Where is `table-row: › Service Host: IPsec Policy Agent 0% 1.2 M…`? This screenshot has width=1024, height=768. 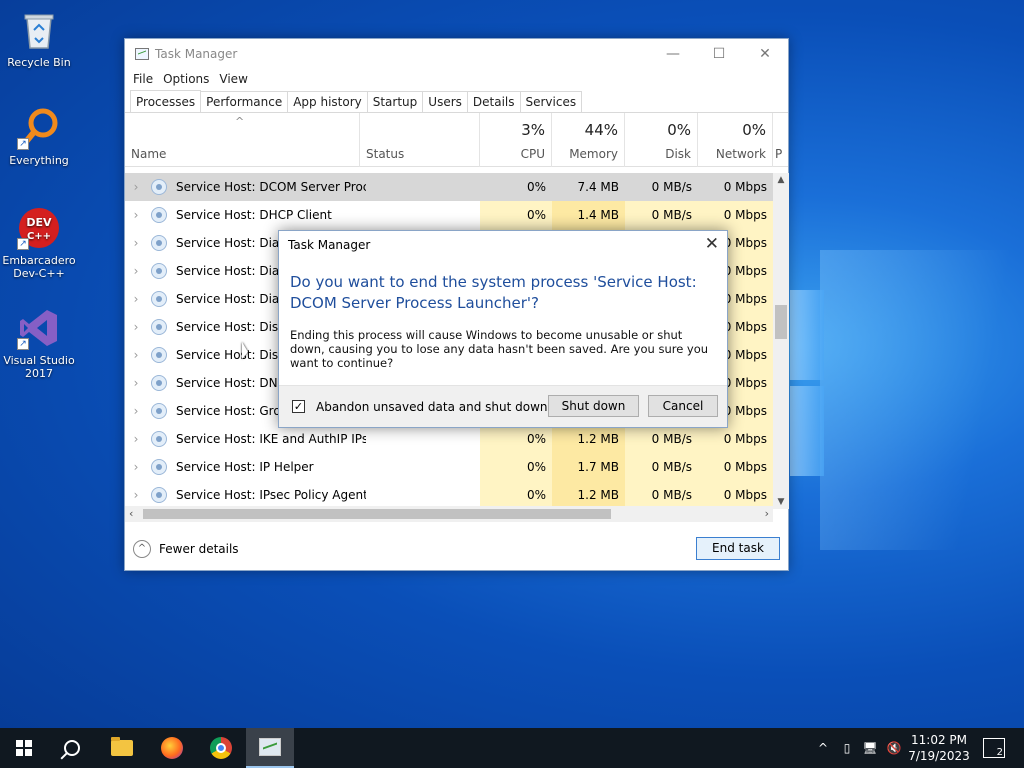 table-row: › Service Host: IPsec Policy Agent 0% 1.2 M… is located at coordinates (449, 495).